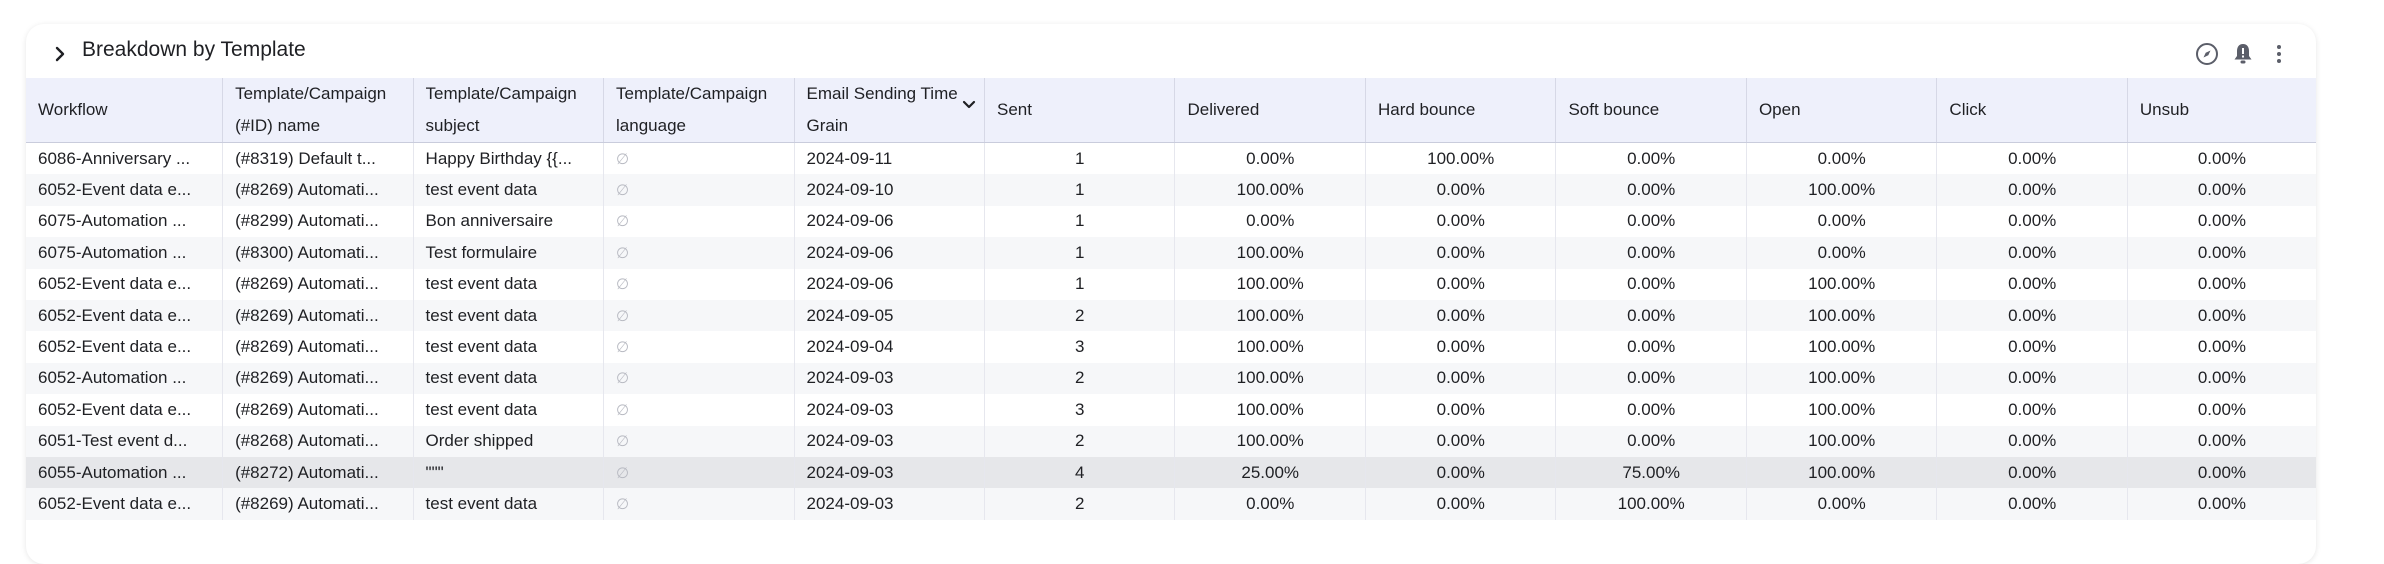 The height and width of the screenshot is (564, 2384). I want to click on column-header-label: (#ID) name, so click(278, 125).